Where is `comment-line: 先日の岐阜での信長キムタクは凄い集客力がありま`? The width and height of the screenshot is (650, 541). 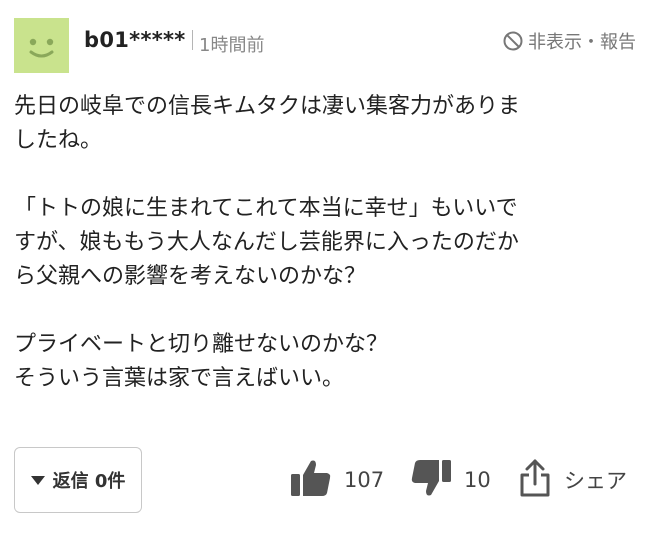 comment-line: 先日の岐阜での信長キムタクは凄い集客力がありま is located at coordinates (267, 106).